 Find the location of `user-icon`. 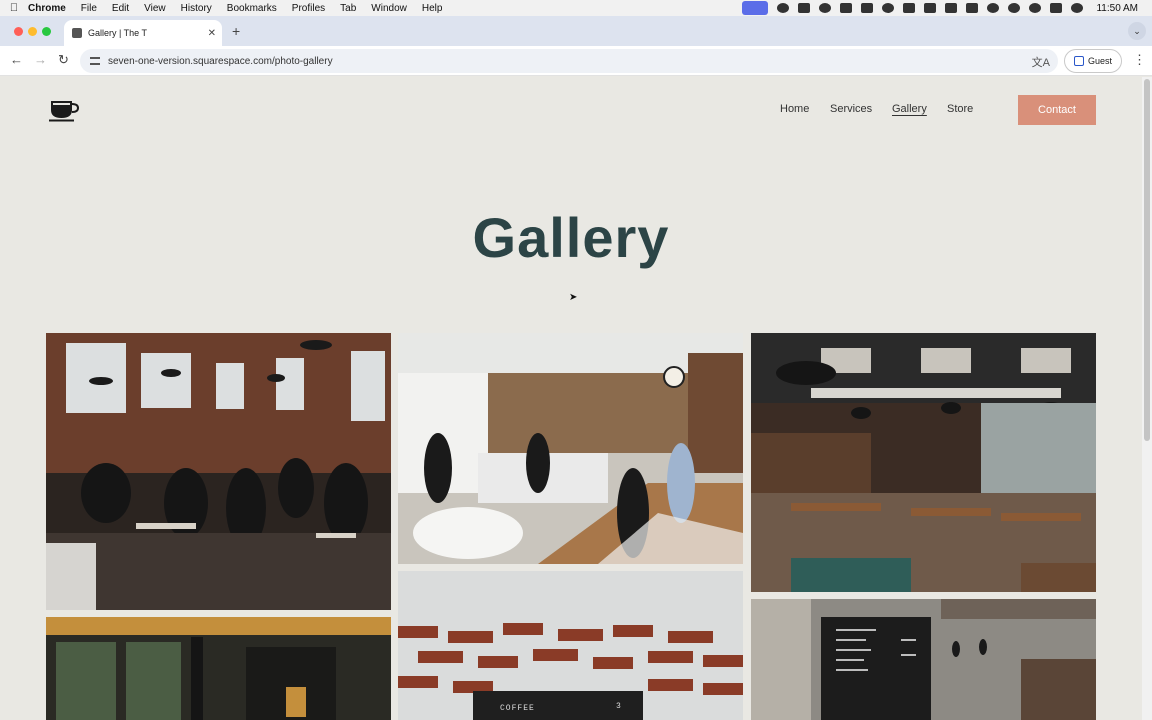

user-icon is located at coordinates (1014, 8).